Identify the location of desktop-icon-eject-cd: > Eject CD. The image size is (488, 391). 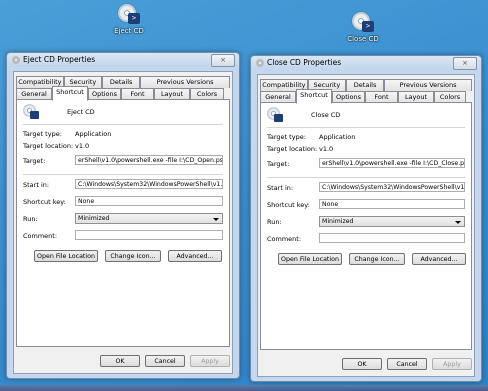
(129, 19).